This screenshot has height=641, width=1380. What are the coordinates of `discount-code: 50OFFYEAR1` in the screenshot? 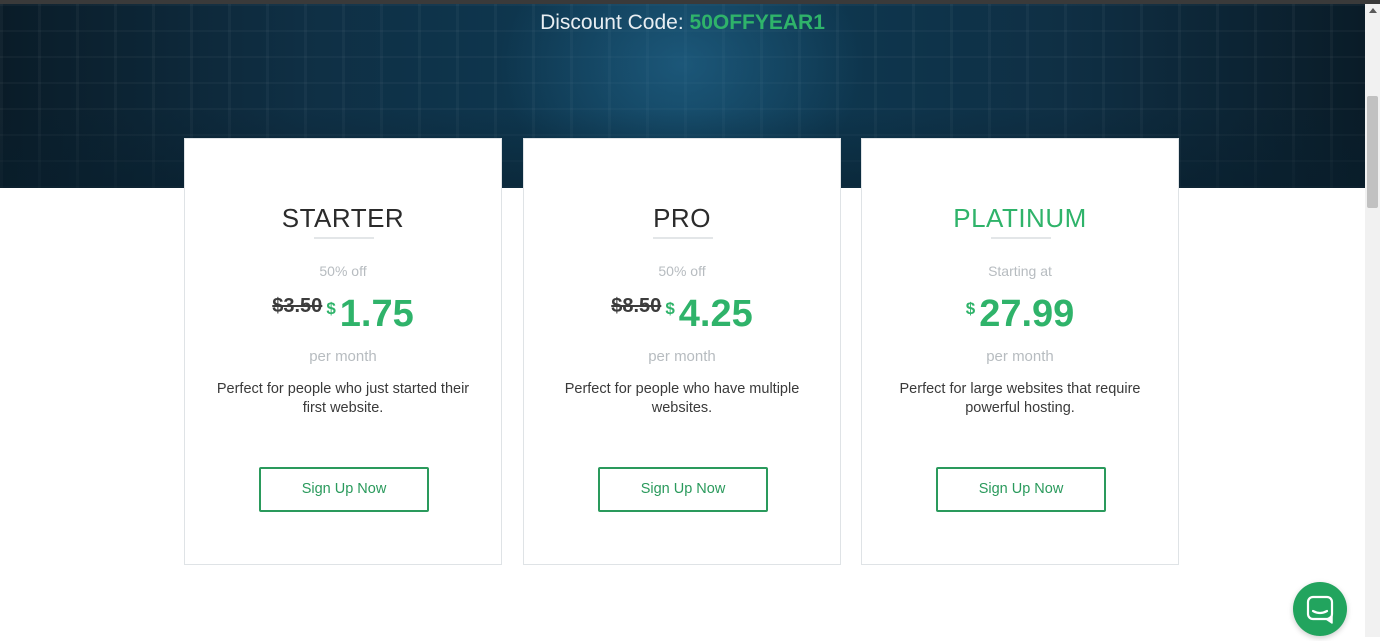 It's located at (757, 22).